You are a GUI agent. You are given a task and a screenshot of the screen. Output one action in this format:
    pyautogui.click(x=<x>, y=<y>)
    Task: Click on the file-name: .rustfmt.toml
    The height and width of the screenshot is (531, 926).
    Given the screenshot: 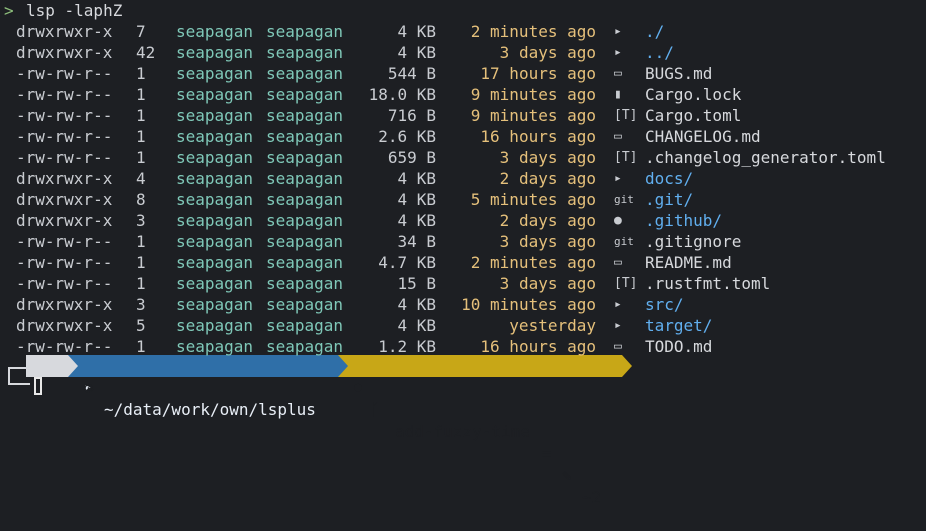 What is the action you would take?
    pyautogui.click(x=707, y=283)
    